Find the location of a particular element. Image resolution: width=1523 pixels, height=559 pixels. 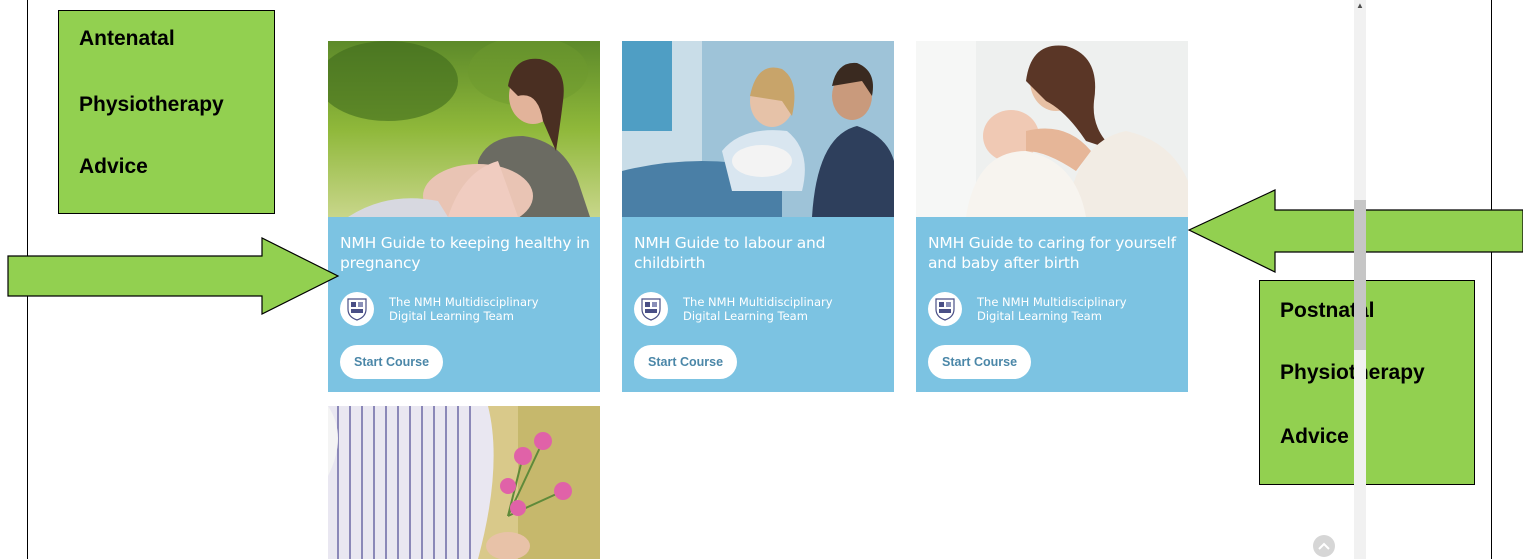

arrow-left-icon is located at coordinates (1355, 231).